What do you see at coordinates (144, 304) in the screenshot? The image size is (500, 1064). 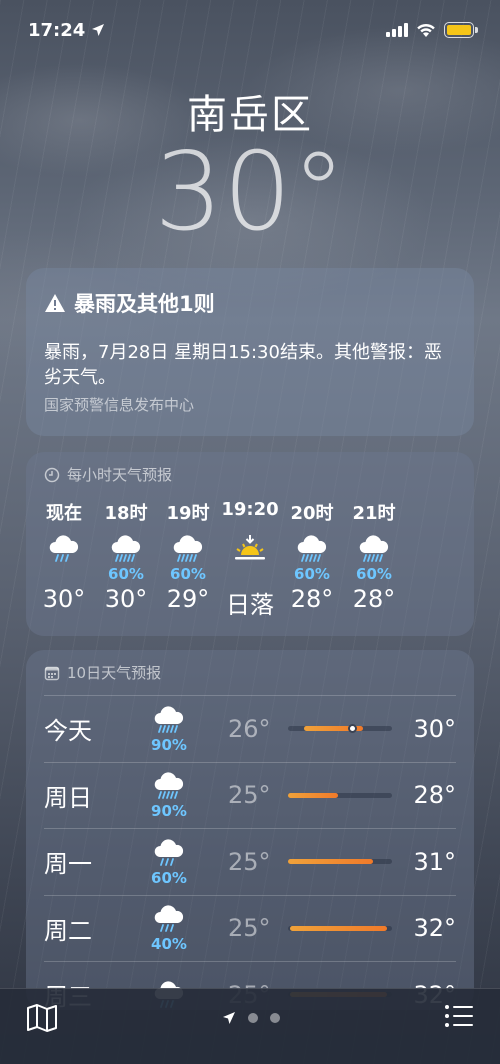 I see `alert-title: 暴雨及其他1则` at bounding box center [144, 304].